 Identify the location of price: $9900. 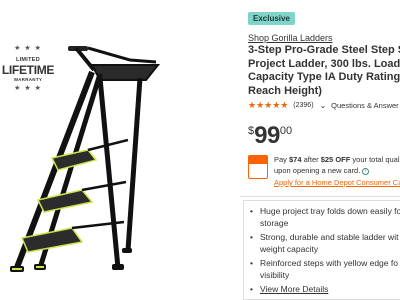
(270, 136).